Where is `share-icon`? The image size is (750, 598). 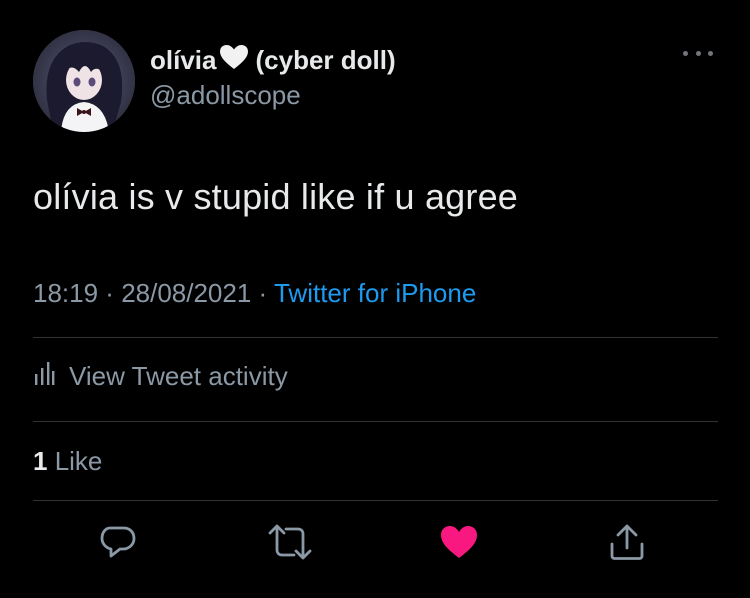
share-icon is located at coordinates (627, 544).